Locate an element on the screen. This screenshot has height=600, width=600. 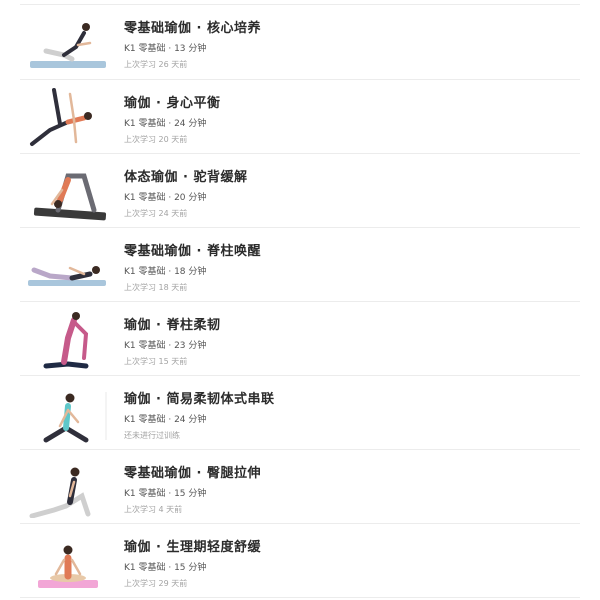
course-title: 瑜伽 · 生理期轻度舒缓 is located at coordinates (192, 547).